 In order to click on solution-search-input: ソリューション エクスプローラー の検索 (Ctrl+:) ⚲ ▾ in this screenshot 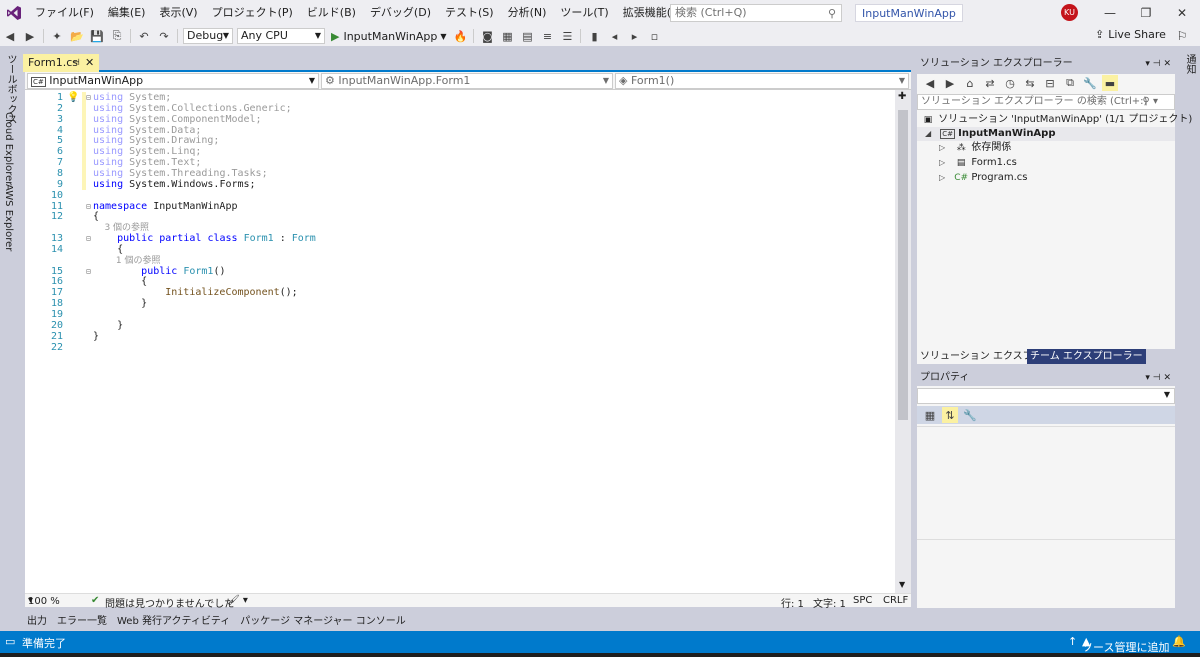, I will do `click(1046, 102)`.